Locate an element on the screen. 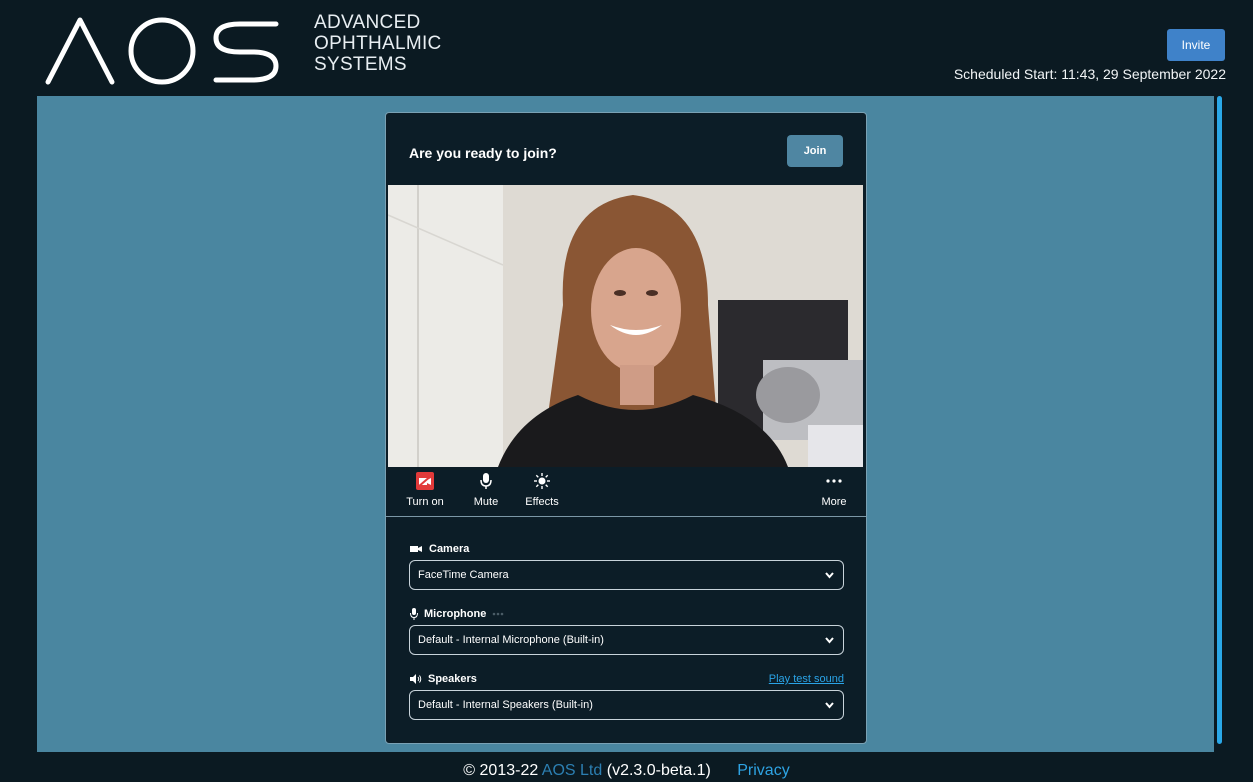 Image resolution: width=1253 pixels, height=782 pixels. camera-select: FaceTime Camera is located at coordinates (626, 575).